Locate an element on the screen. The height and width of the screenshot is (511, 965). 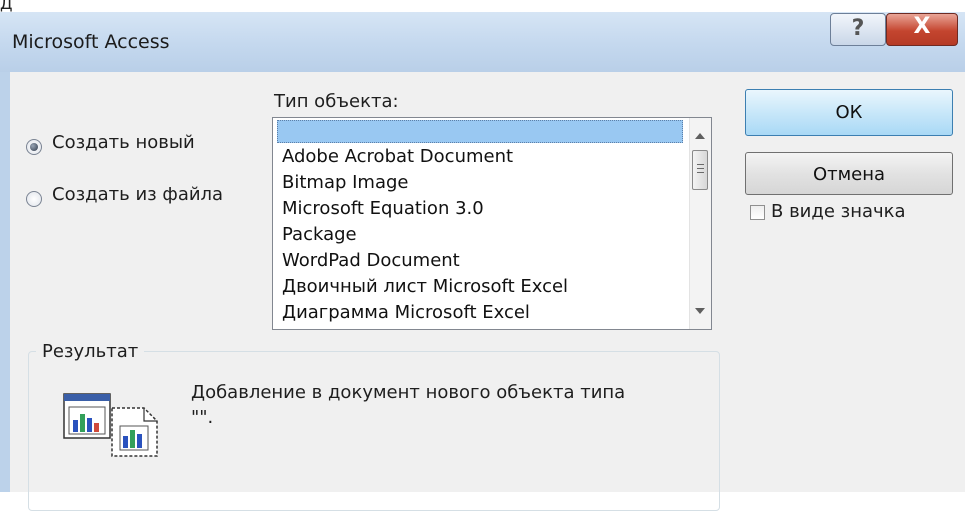
scroll-up-arrow-icon is located at coordinates (700, 136).